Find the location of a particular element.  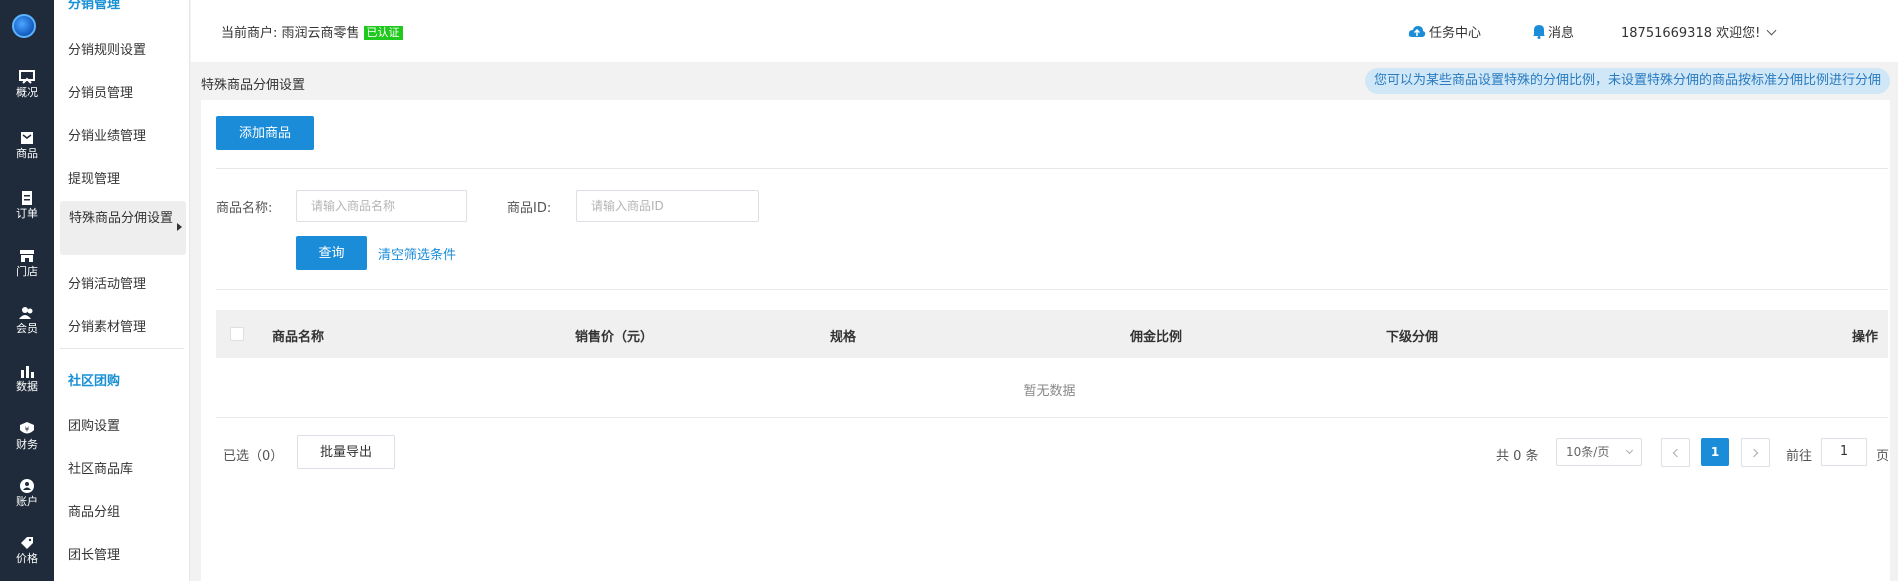

sidebar-item-distributors: 分销员管理 is located at coordinates (100, 91).